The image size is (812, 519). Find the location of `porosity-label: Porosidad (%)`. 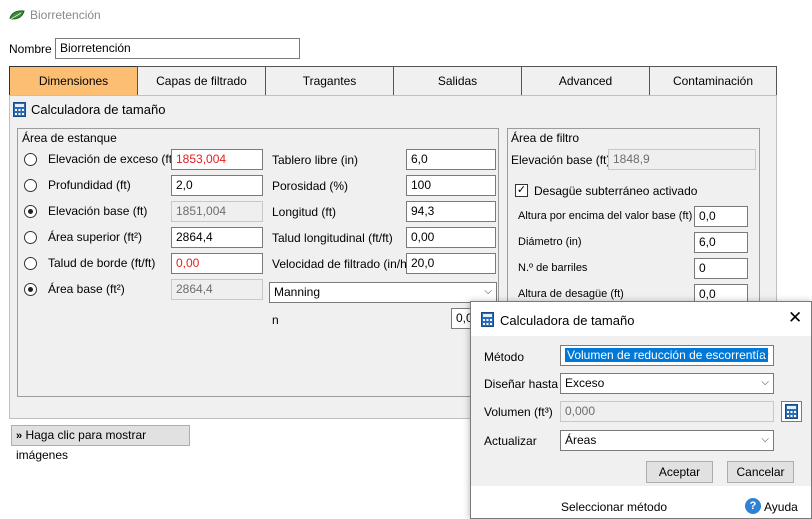

porosity-label: Porosidad (%) is located at coordinates (310, 186).